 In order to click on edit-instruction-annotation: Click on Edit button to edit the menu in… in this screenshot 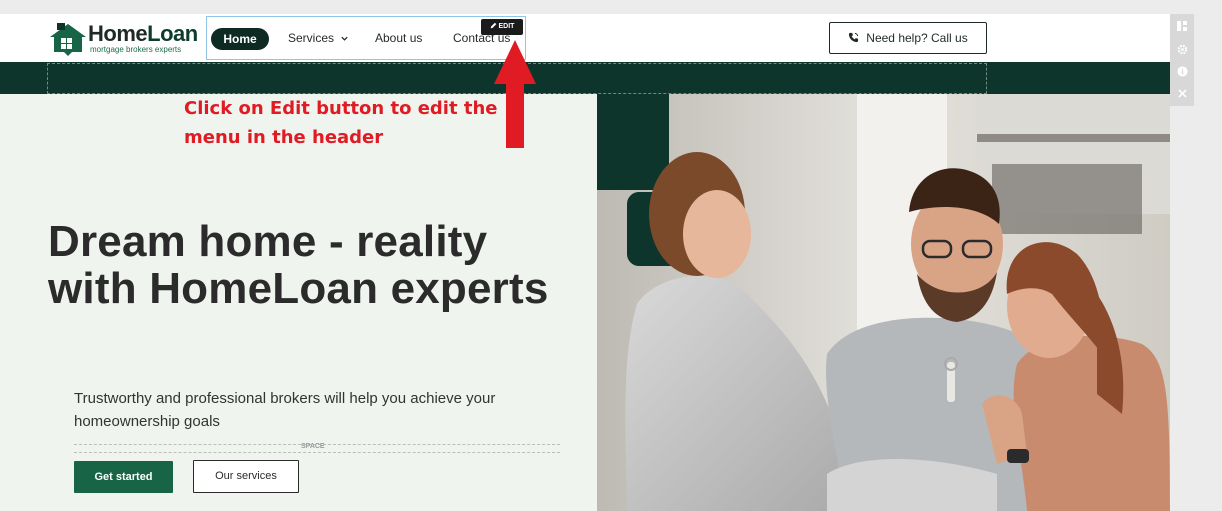, I will do `click(341, 123)`.